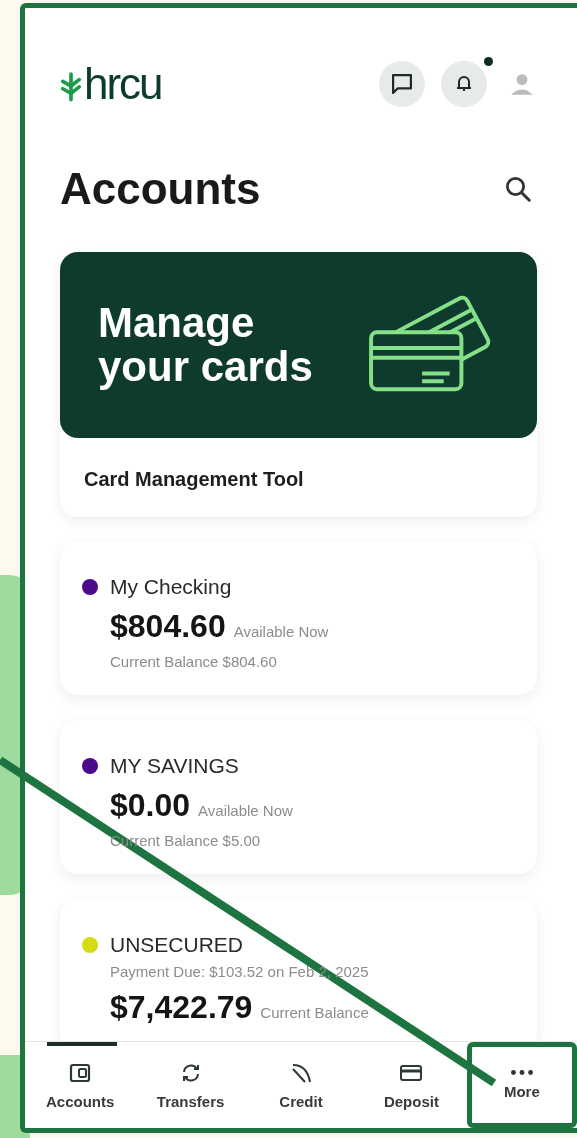  I want to click on account-name: UNSECURED, so click(176, 945).